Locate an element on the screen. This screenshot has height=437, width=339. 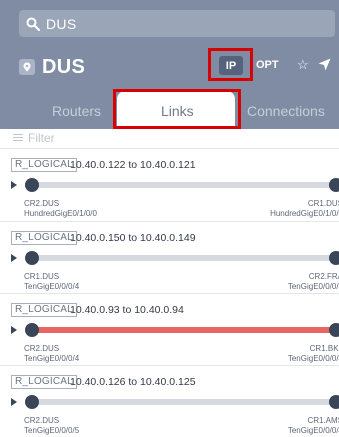
ip-highlight-box is located at coordinates (230, 64).